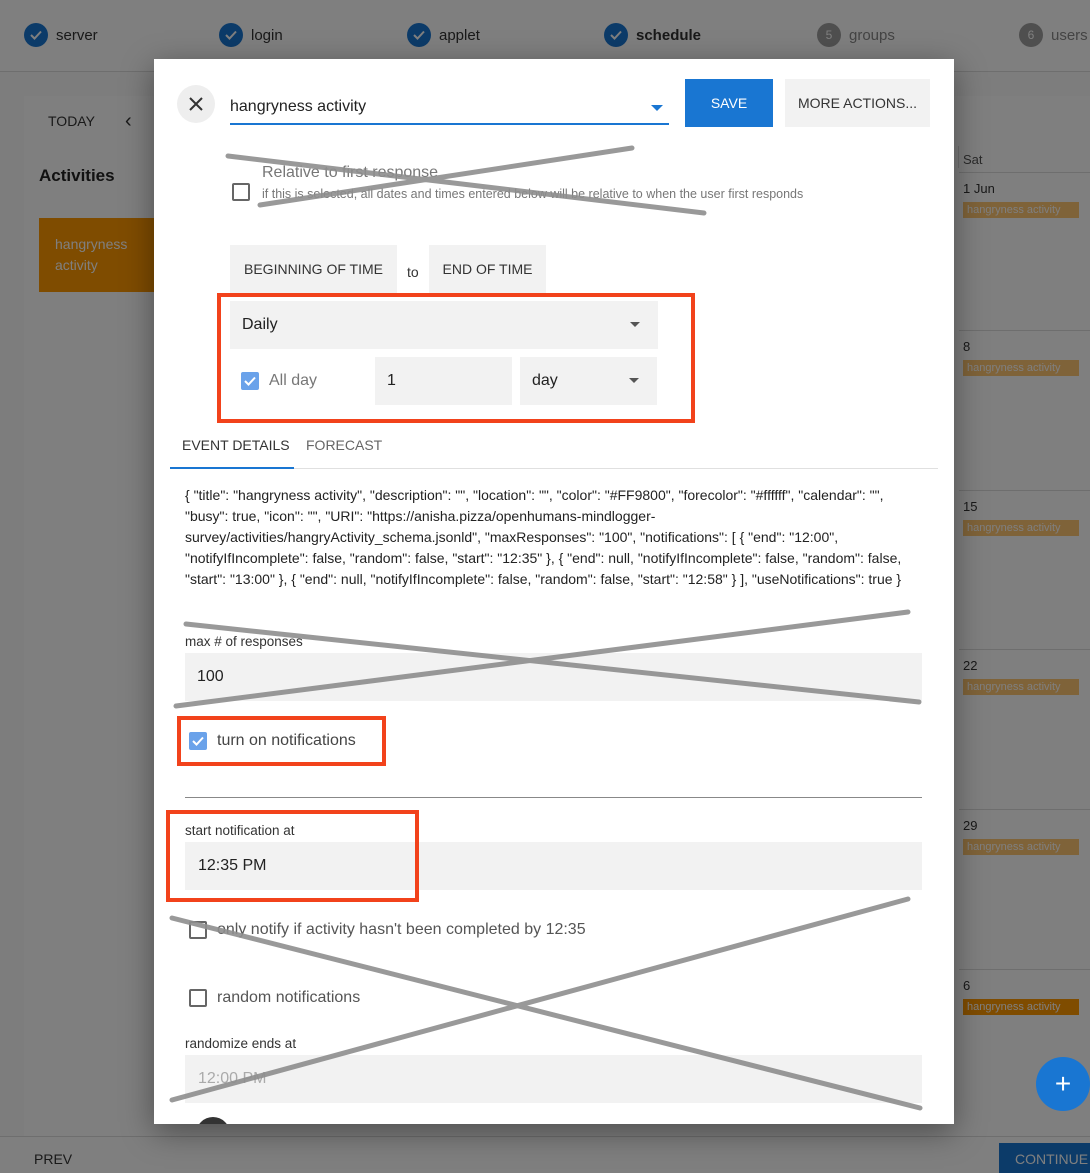 This screenshot has height=1173, width=1090. What do you see at coordinates (292, 856) in the screenshot?
I see `highlight-start-time-box` at bounding box center [292, 856].